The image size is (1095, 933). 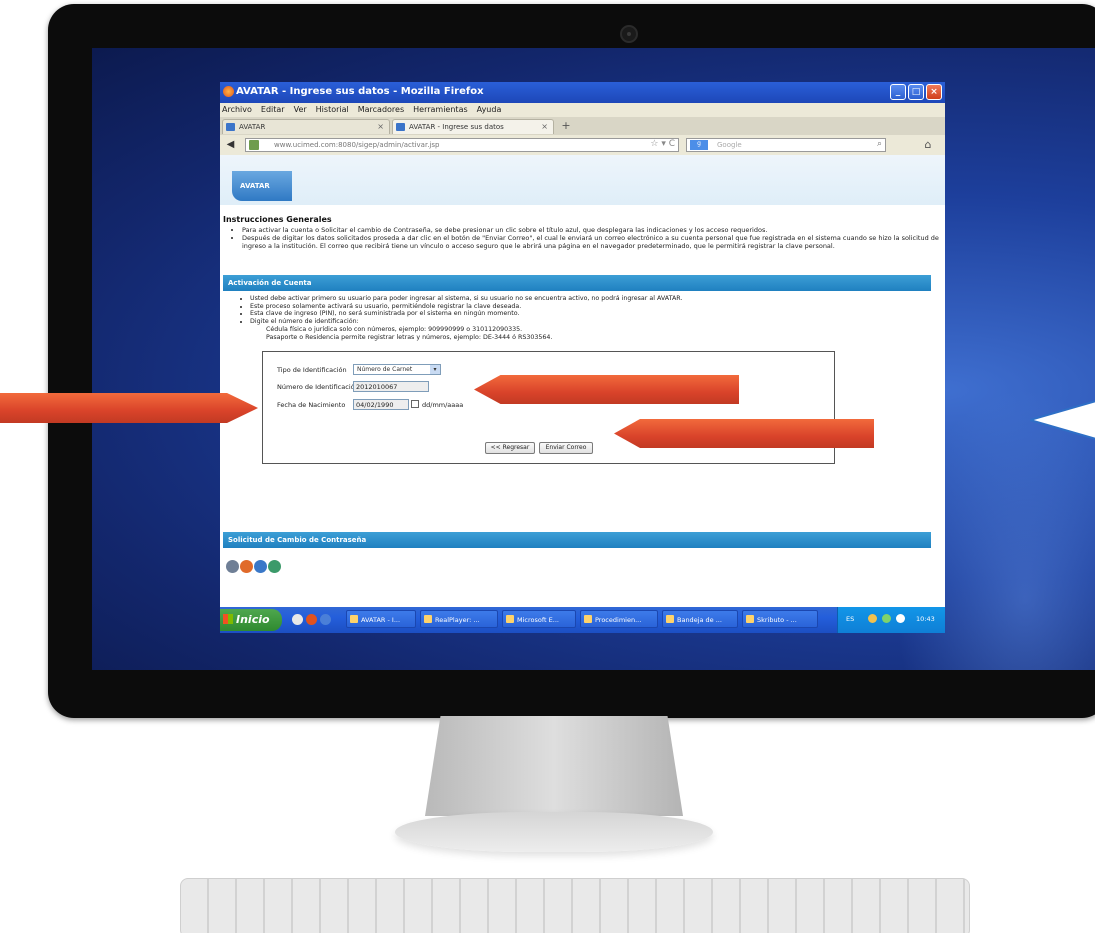 I want to click on search-icon: ⌕, so click(x=879, y=144).